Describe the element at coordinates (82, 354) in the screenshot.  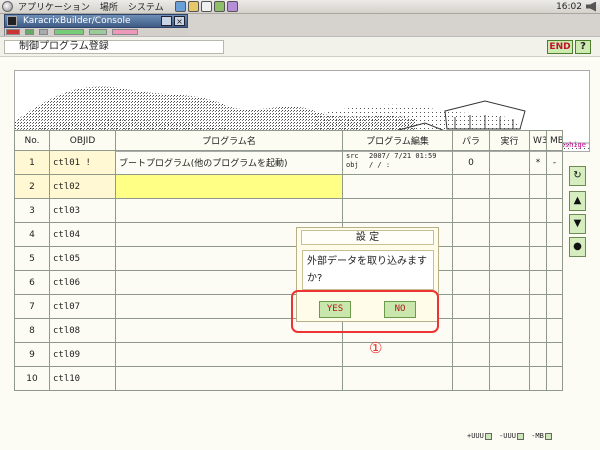
I see `row-objid: ctl09` at that location.